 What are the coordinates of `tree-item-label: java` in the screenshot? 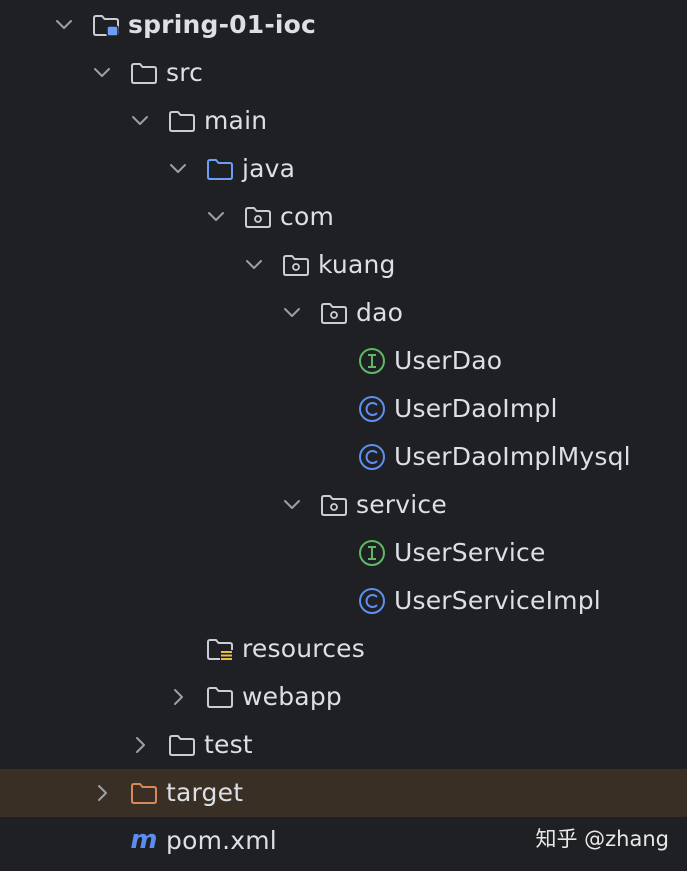 It's located at (269, 168).